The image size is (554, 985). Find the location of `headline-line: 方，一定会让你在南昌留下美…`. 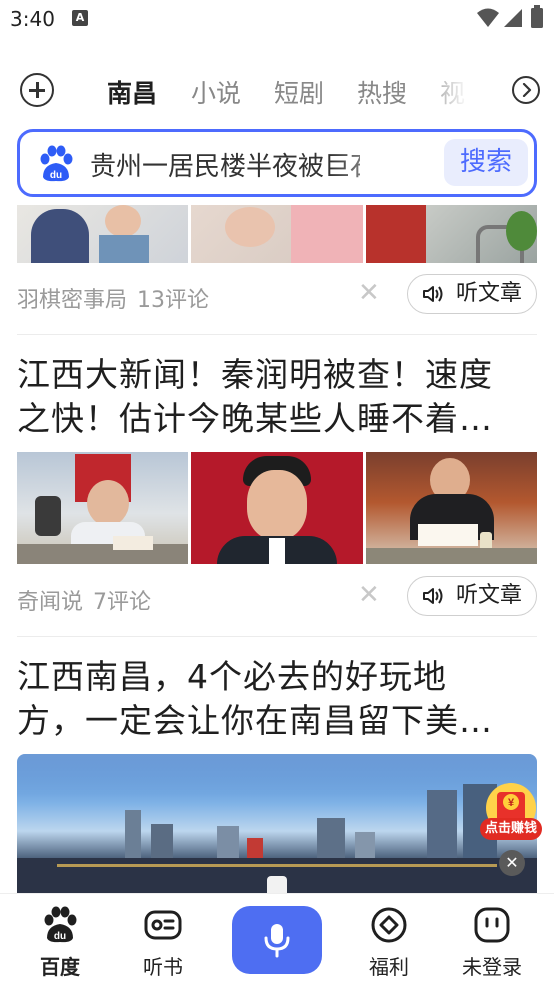

headline-line: 方，一定会让你在南昌留下美… is located at coordinates (255, 720).